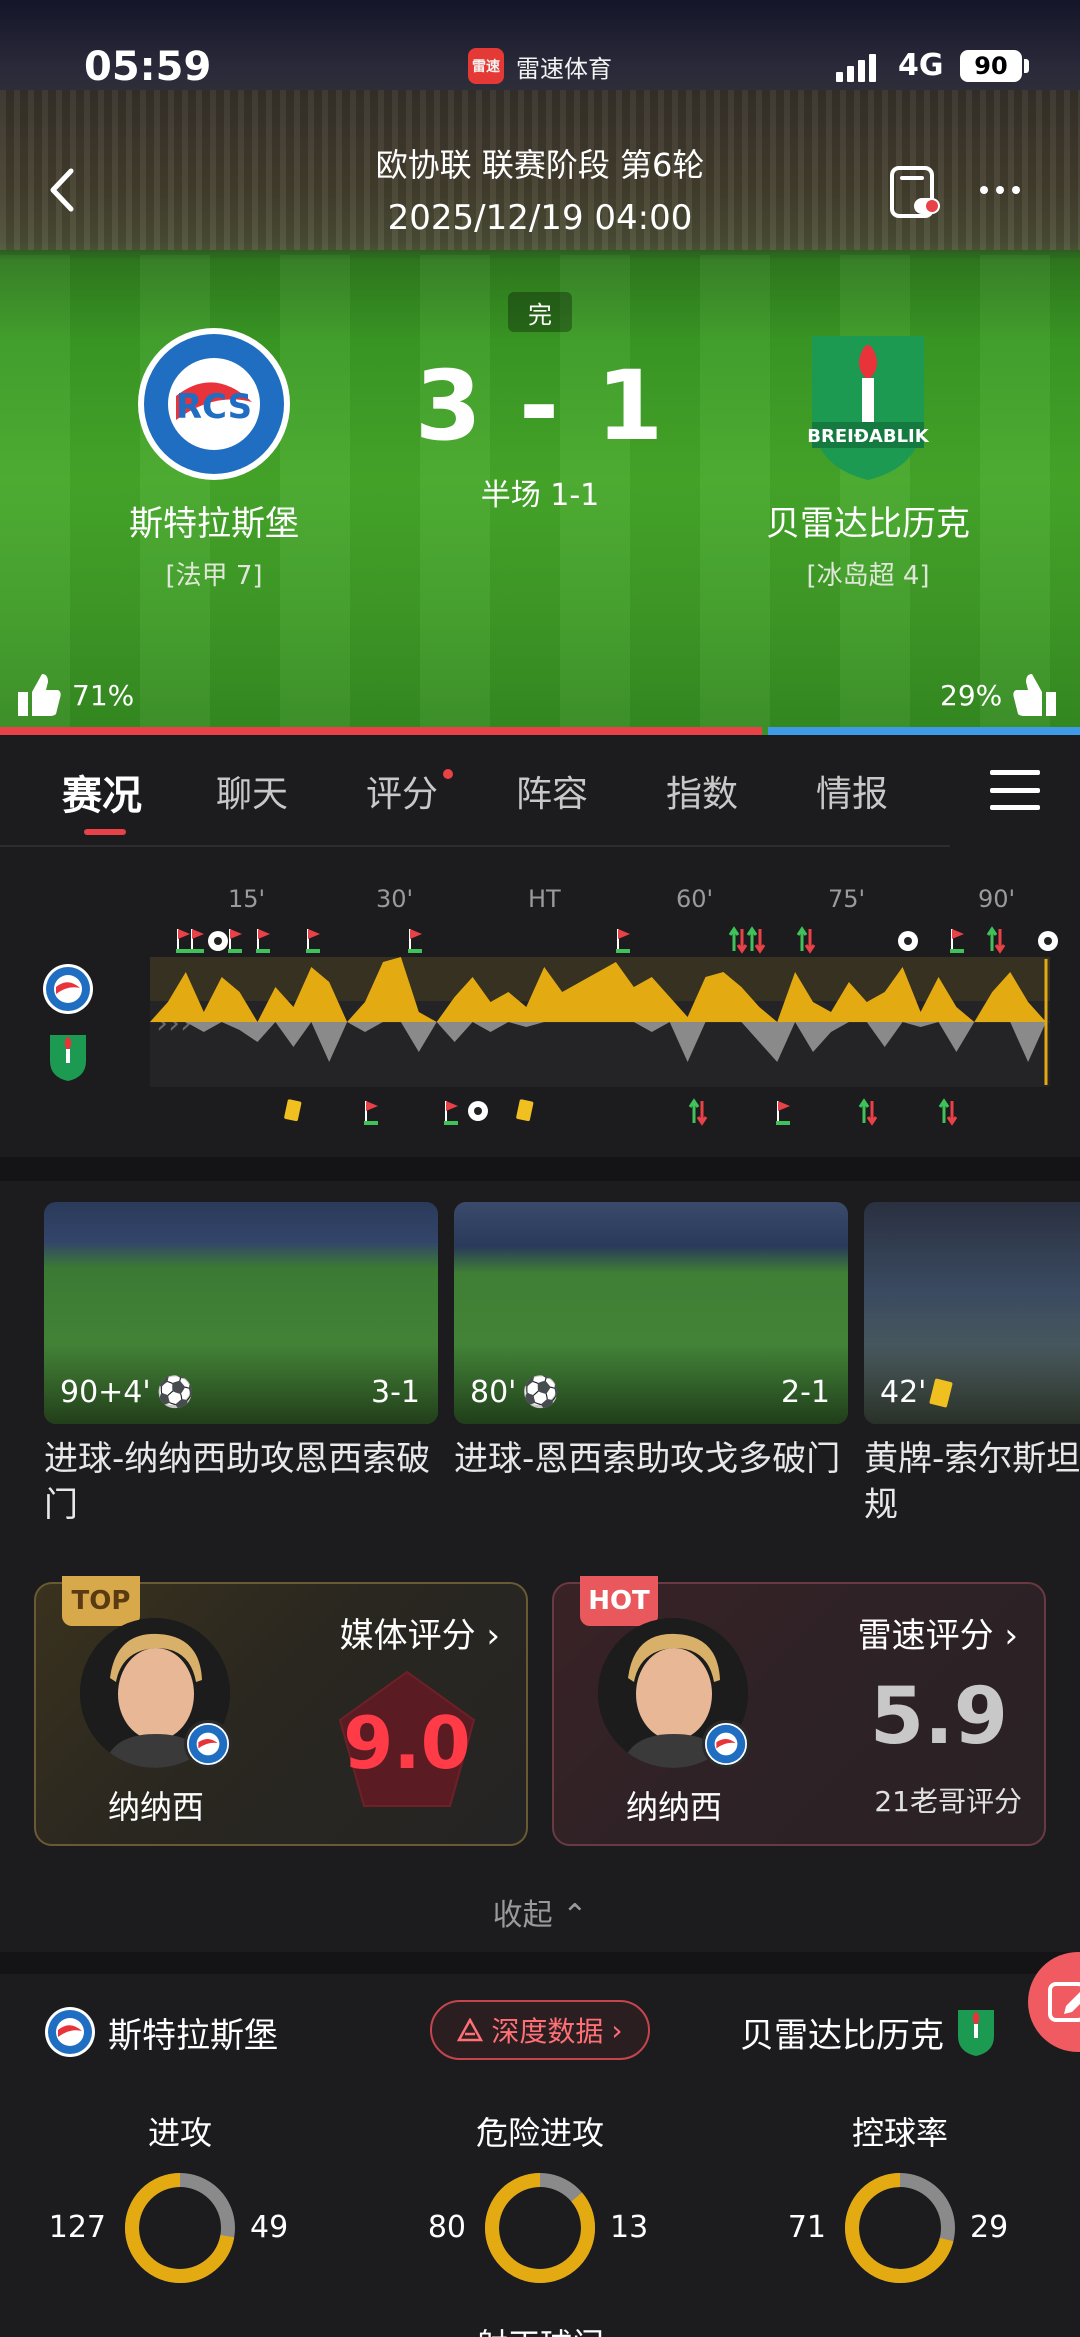 This screenshot has height=2337, width=1080. Describe the element at coordinates (972, 1482) in the screenshot. I see `clip-title: 黄牌-索尔斯坦比历克) 犯规` at that location.